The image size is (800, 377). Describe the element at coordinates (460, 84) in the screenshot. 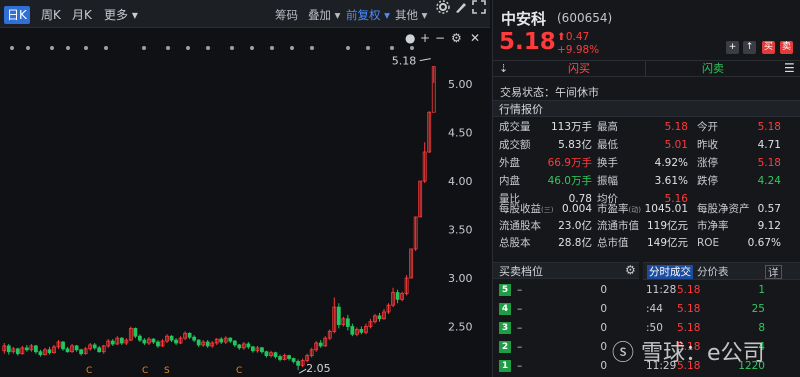

I see `y-tick-label: 5.00` at that location.